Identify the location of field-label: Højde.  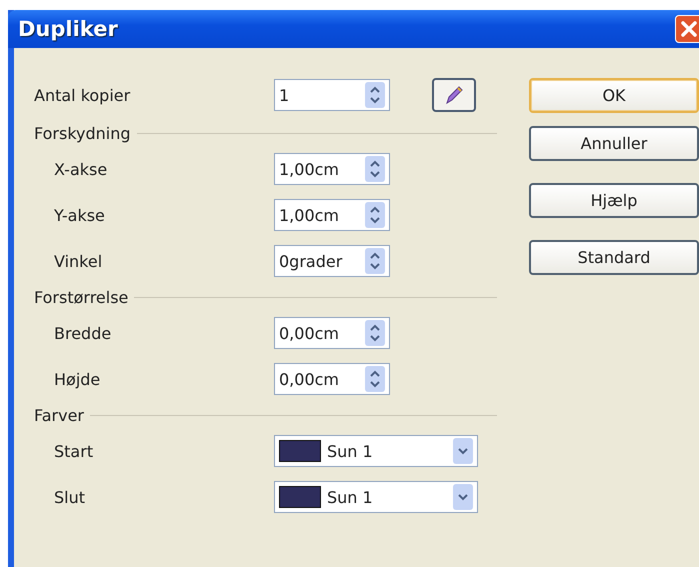
(77, 379).